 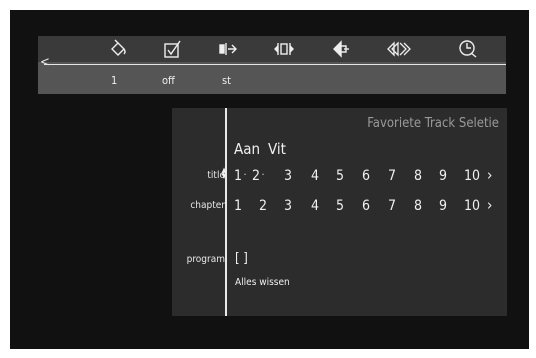 I want to click on time-search-icon, so click(x=468, y=49).